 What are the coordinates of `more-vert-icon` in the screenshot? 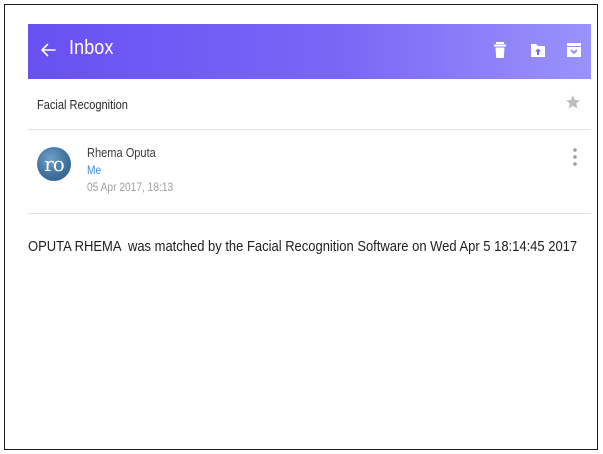 It's located at (575, 157).